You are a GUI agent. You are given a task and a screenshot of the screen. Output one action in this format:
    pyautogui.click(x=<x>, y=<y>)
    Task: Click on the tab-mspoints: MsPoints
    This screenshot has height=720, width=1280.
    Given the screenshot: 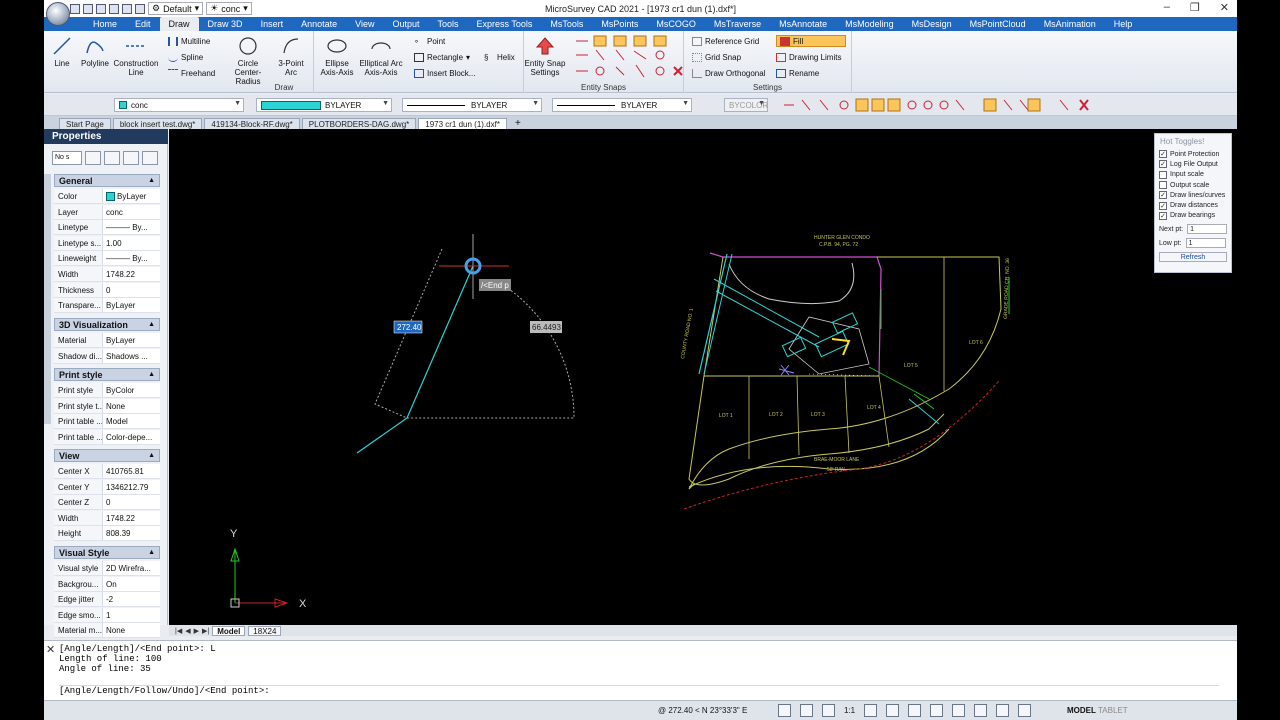 What is the action you would take?
    pyautogui.click(x=619, y=24)
    